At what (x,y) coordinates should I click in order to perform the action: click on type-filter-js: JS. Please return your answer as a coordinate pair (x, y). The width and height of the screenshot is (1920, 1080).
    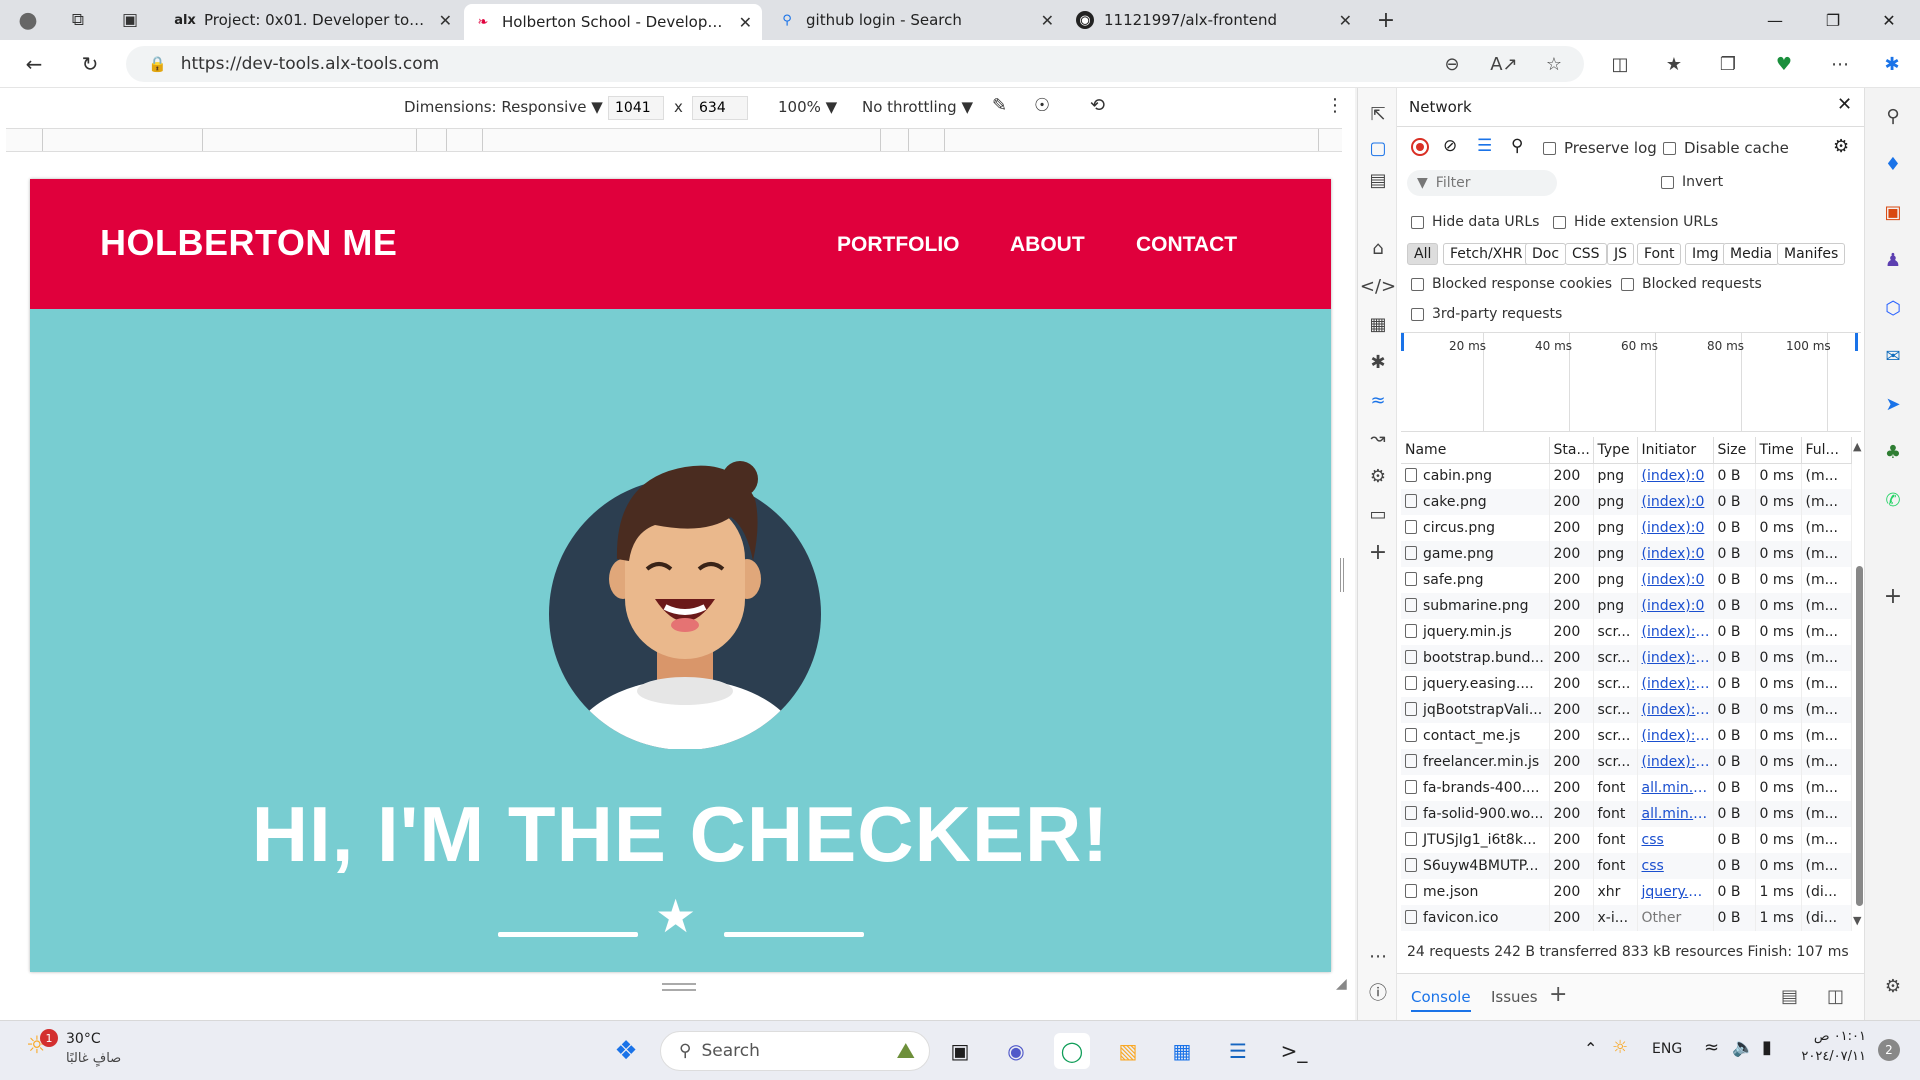
    Looking at the image, I should click on (1621, 254).